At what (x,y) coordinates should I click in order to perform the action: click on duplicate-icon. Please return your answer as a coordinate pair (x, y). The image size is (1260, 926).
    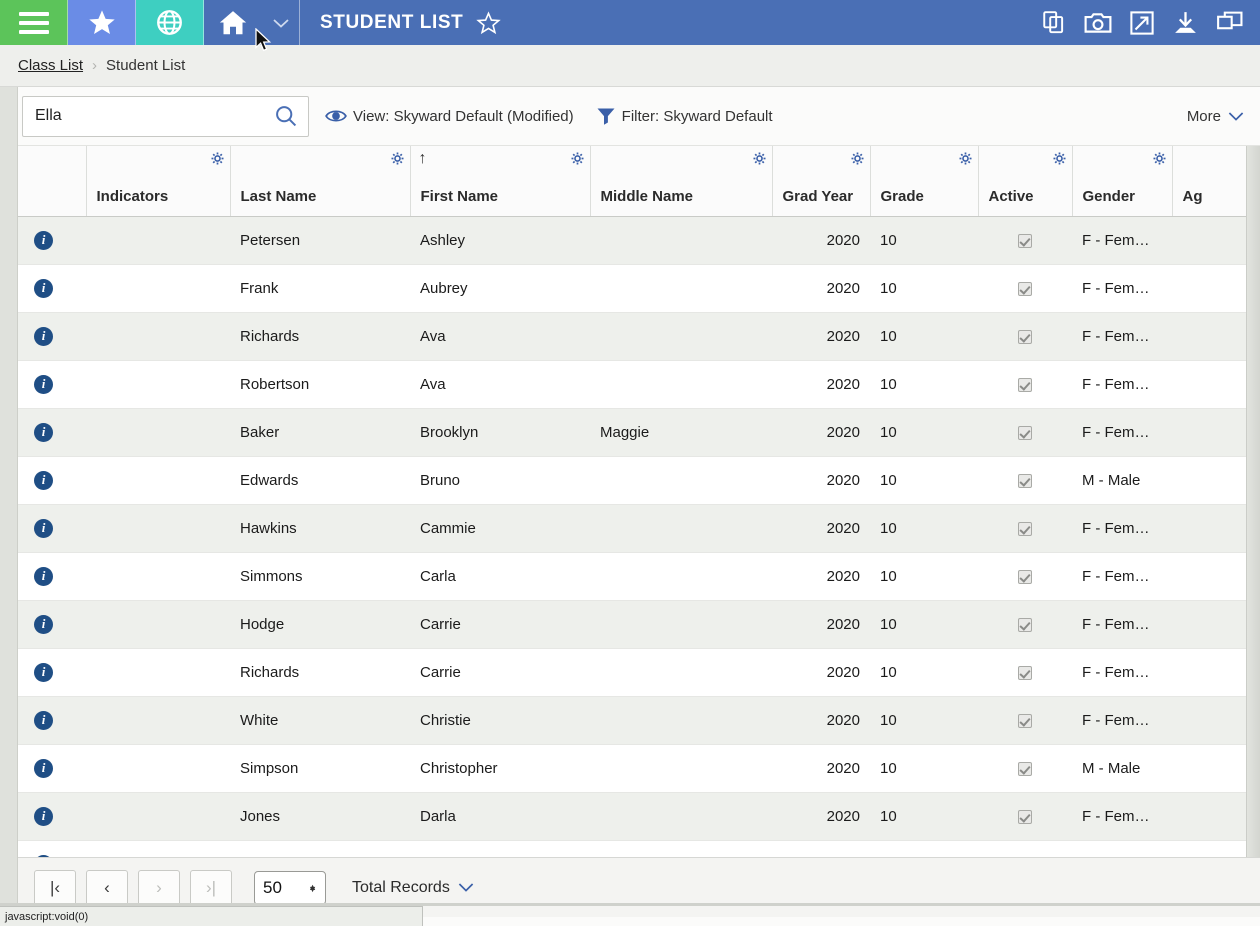
    Looking at the image, I should click on (1054, 23).